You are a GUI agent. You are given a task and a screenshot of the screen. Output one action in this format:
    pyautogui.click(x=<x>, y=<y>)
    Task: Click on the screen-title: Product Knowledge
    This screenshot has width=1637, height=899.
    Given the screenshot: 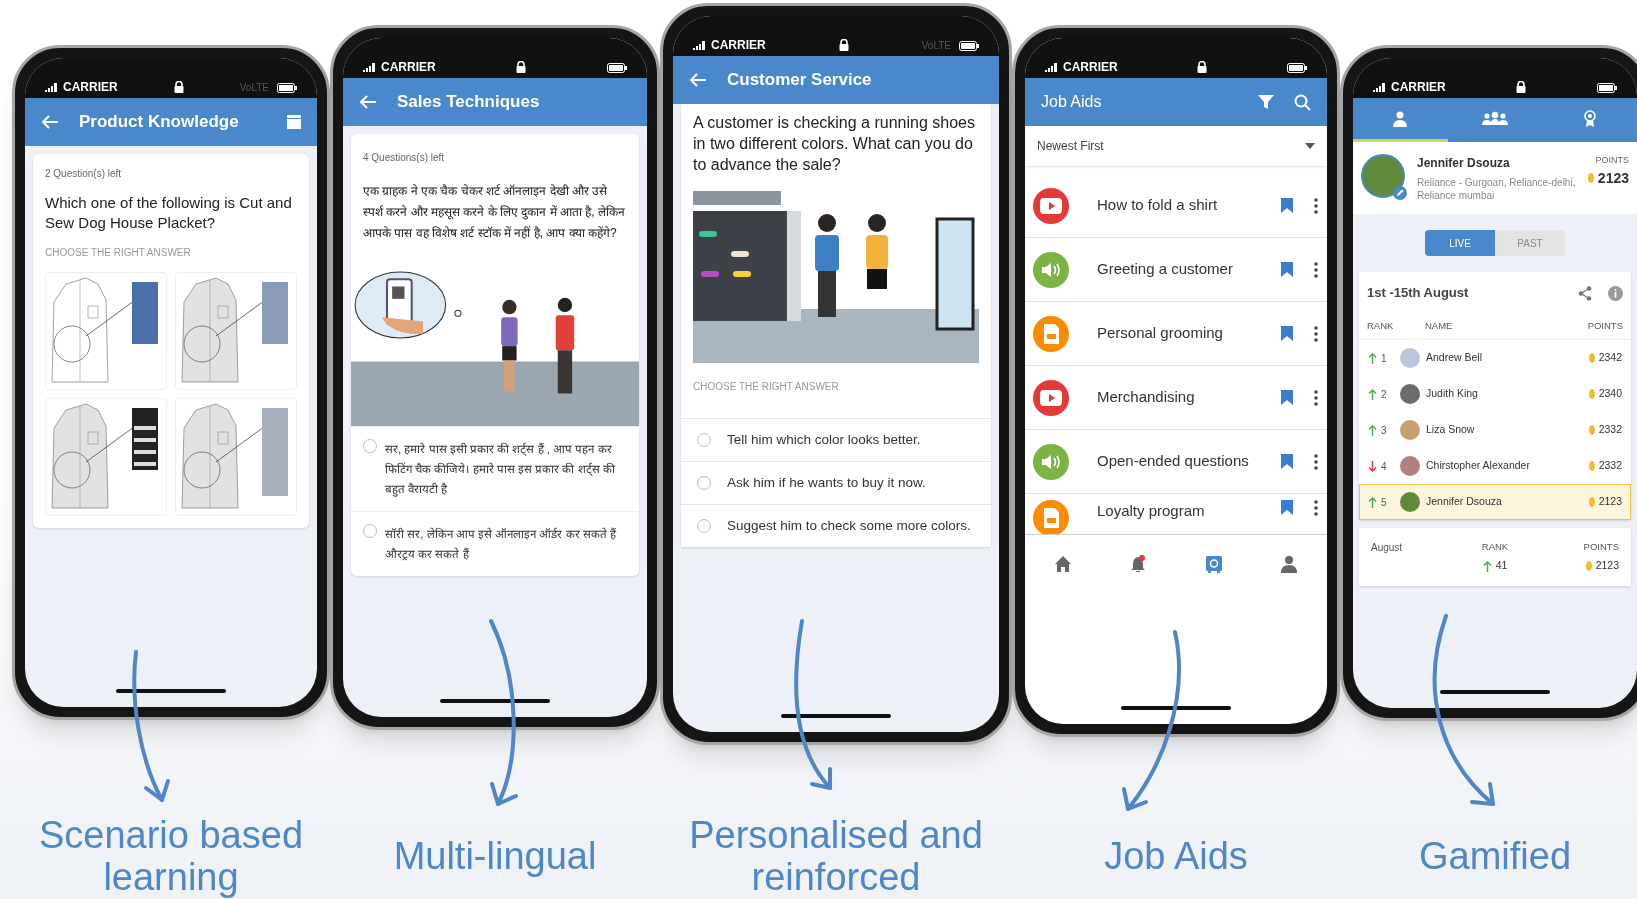 What is the action you would take?
    pyautogui.click(x=159, y=122)
    